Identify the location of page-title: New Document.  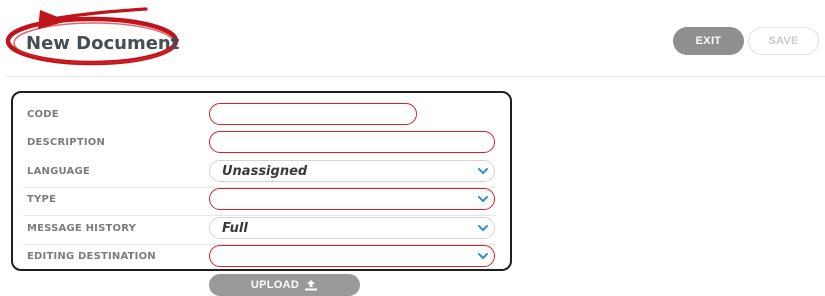
(103, 43).